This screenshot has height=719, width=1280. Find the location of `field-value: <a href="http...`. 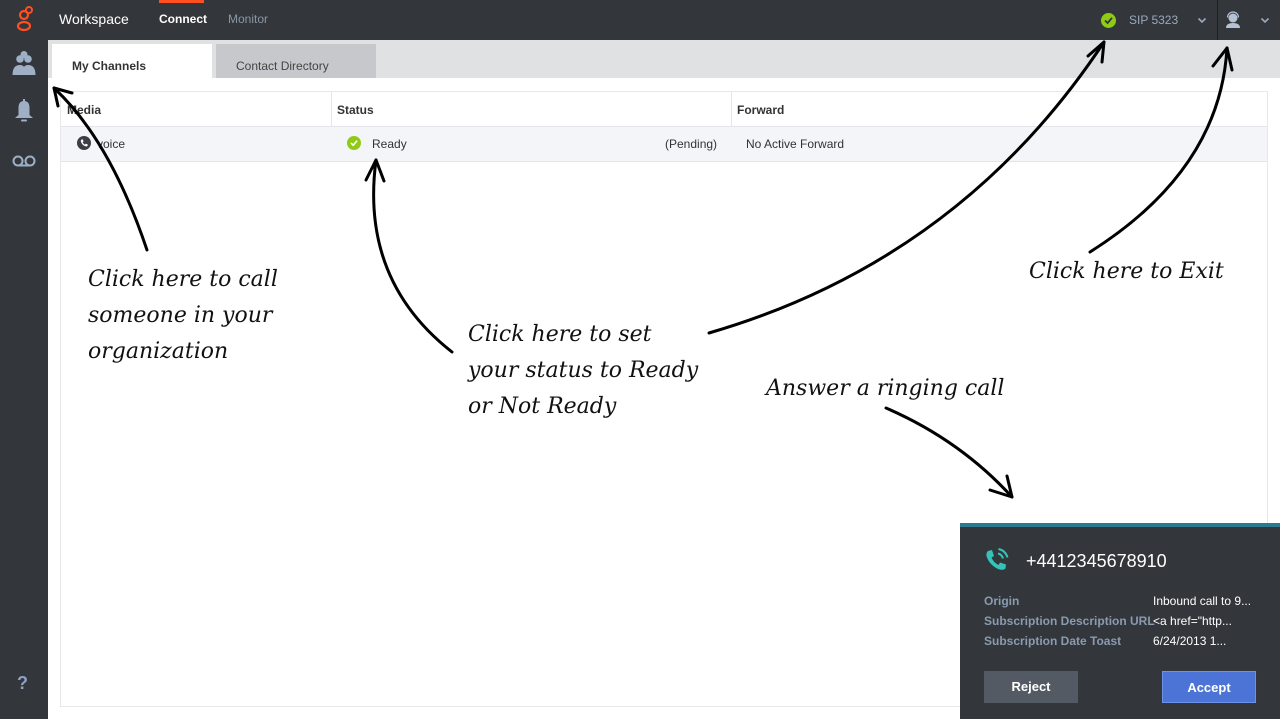

field-value: <a href="http... is located at coordinates (1192, 621).